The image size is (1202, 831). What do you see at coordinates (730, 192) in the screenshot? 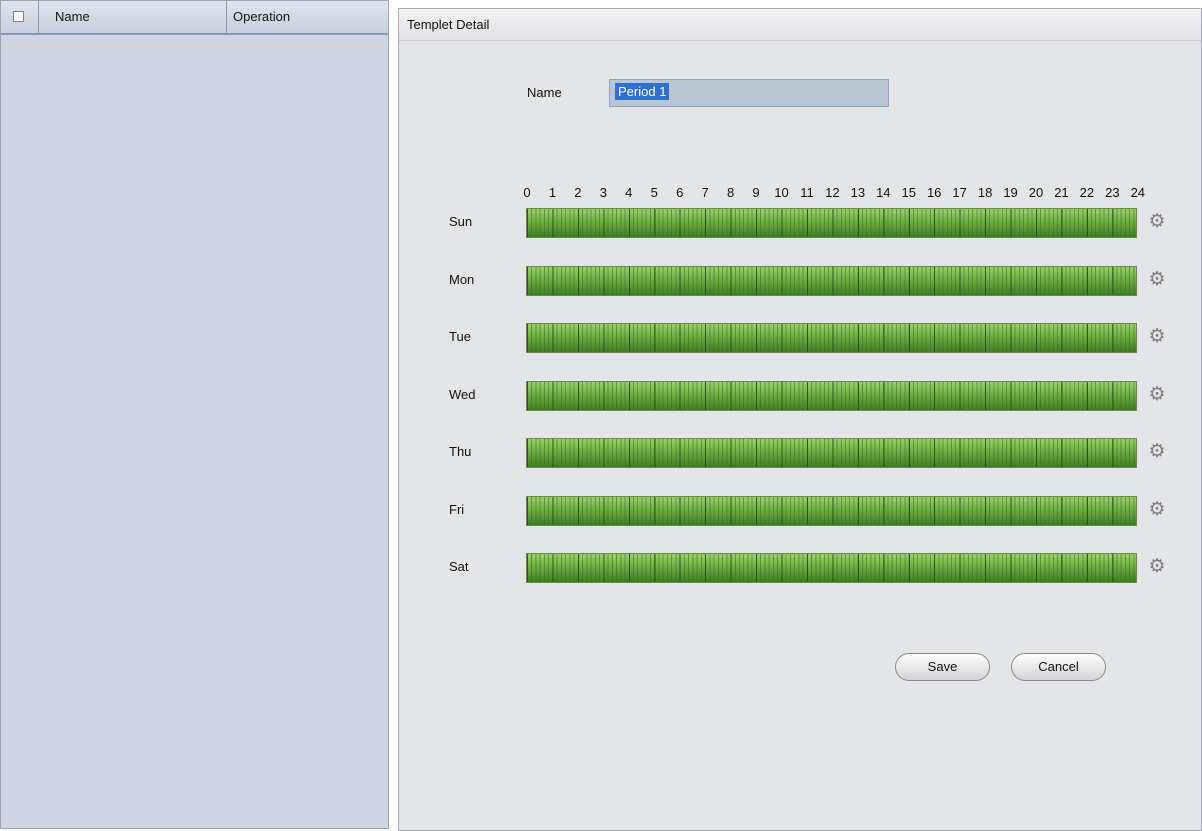
I see `hour-tick-label: 8` at bounding box center [730, 192].